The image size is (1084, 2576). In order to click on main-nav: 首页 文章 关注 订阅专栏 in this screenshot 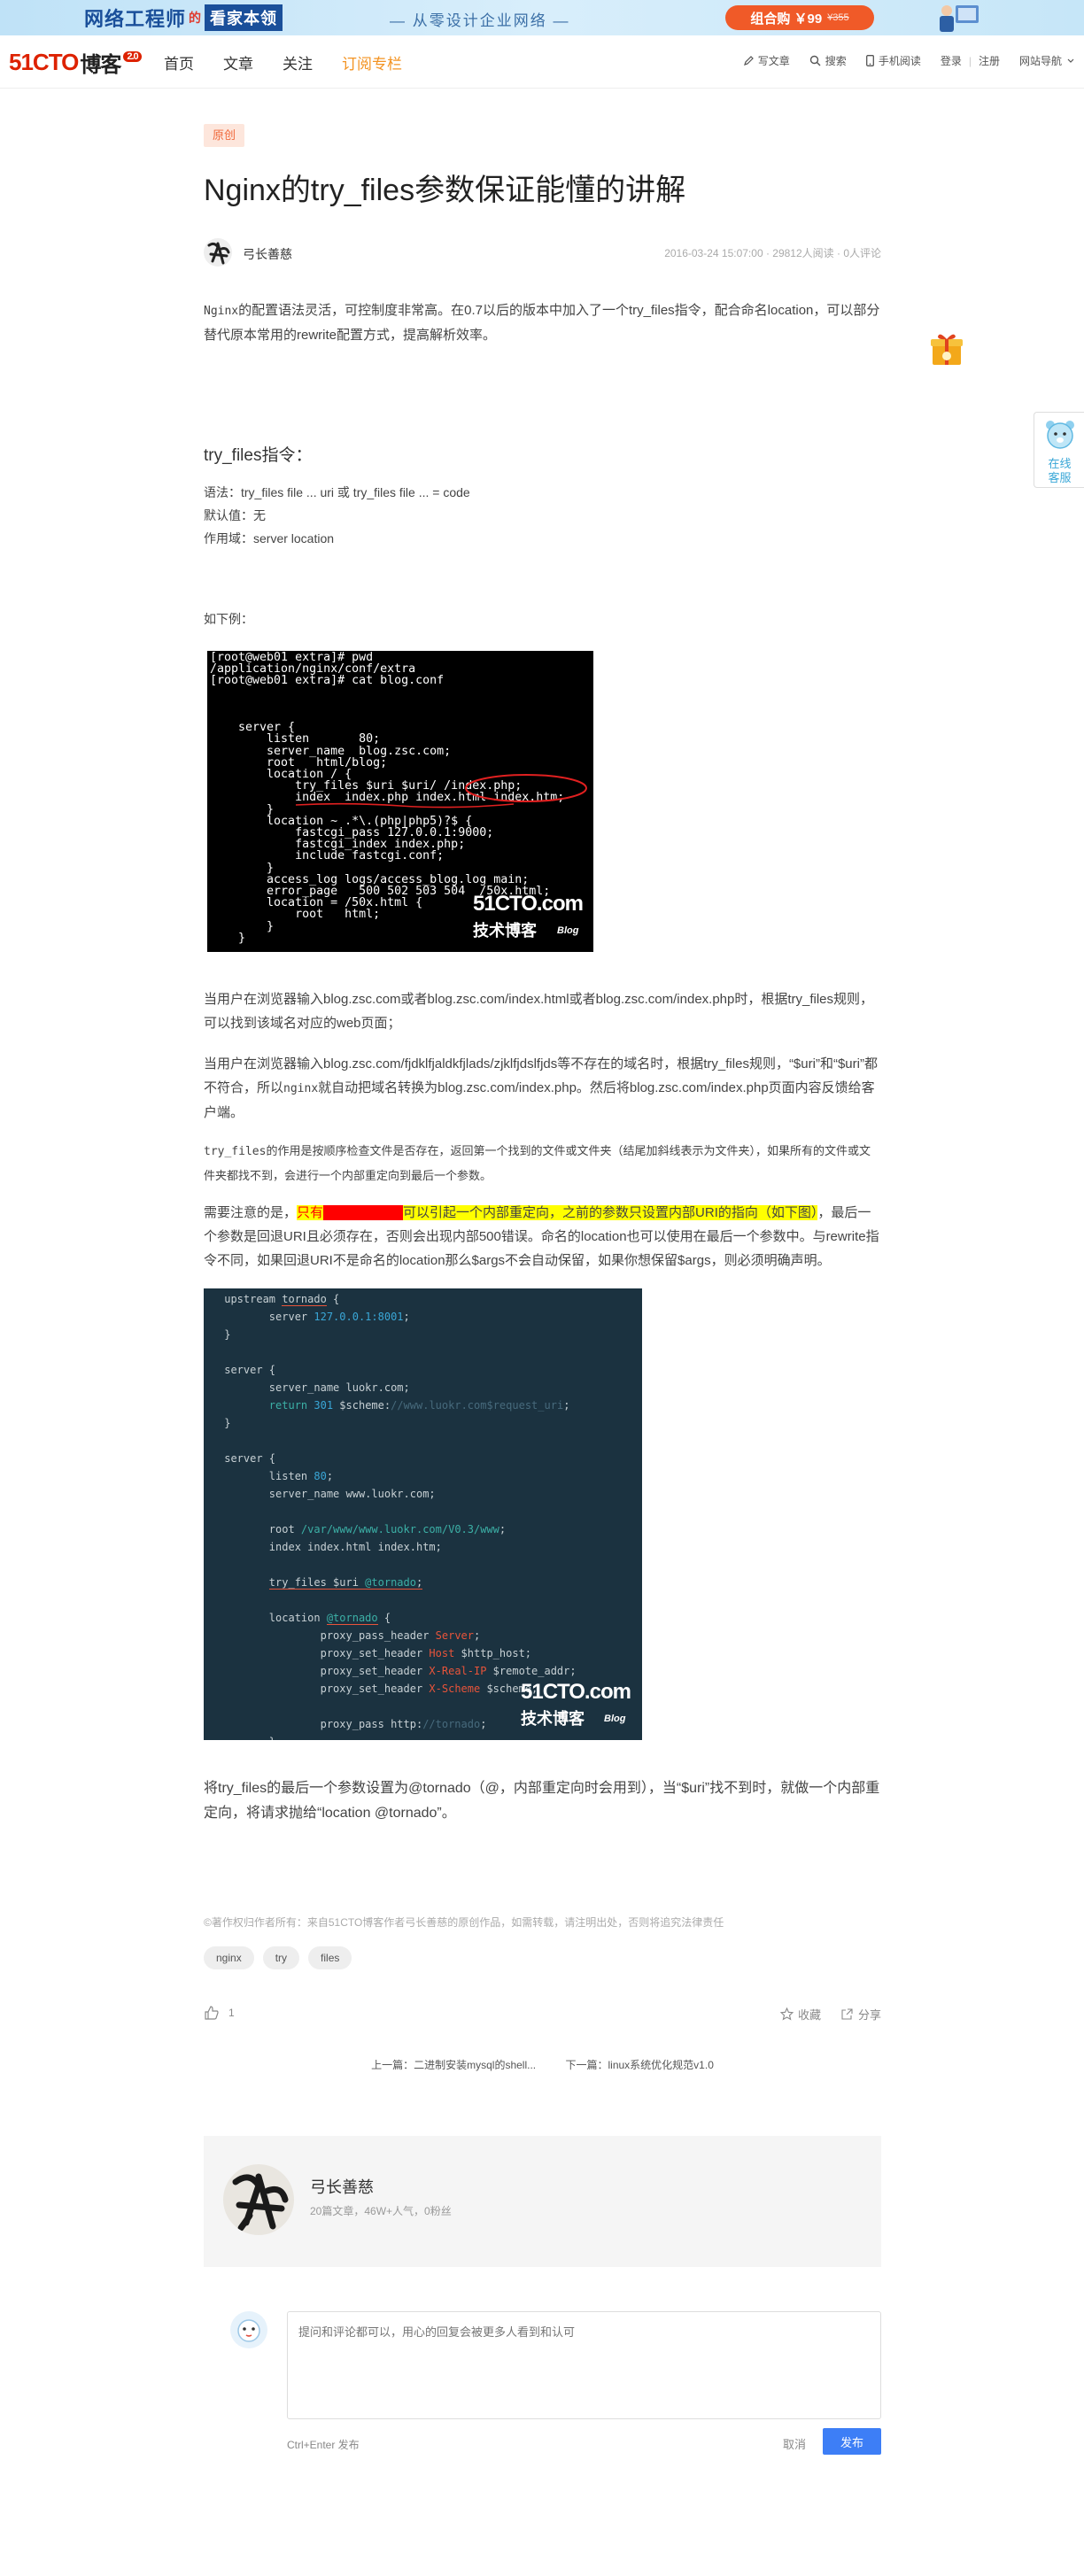, I will do `click(297, 62)`.